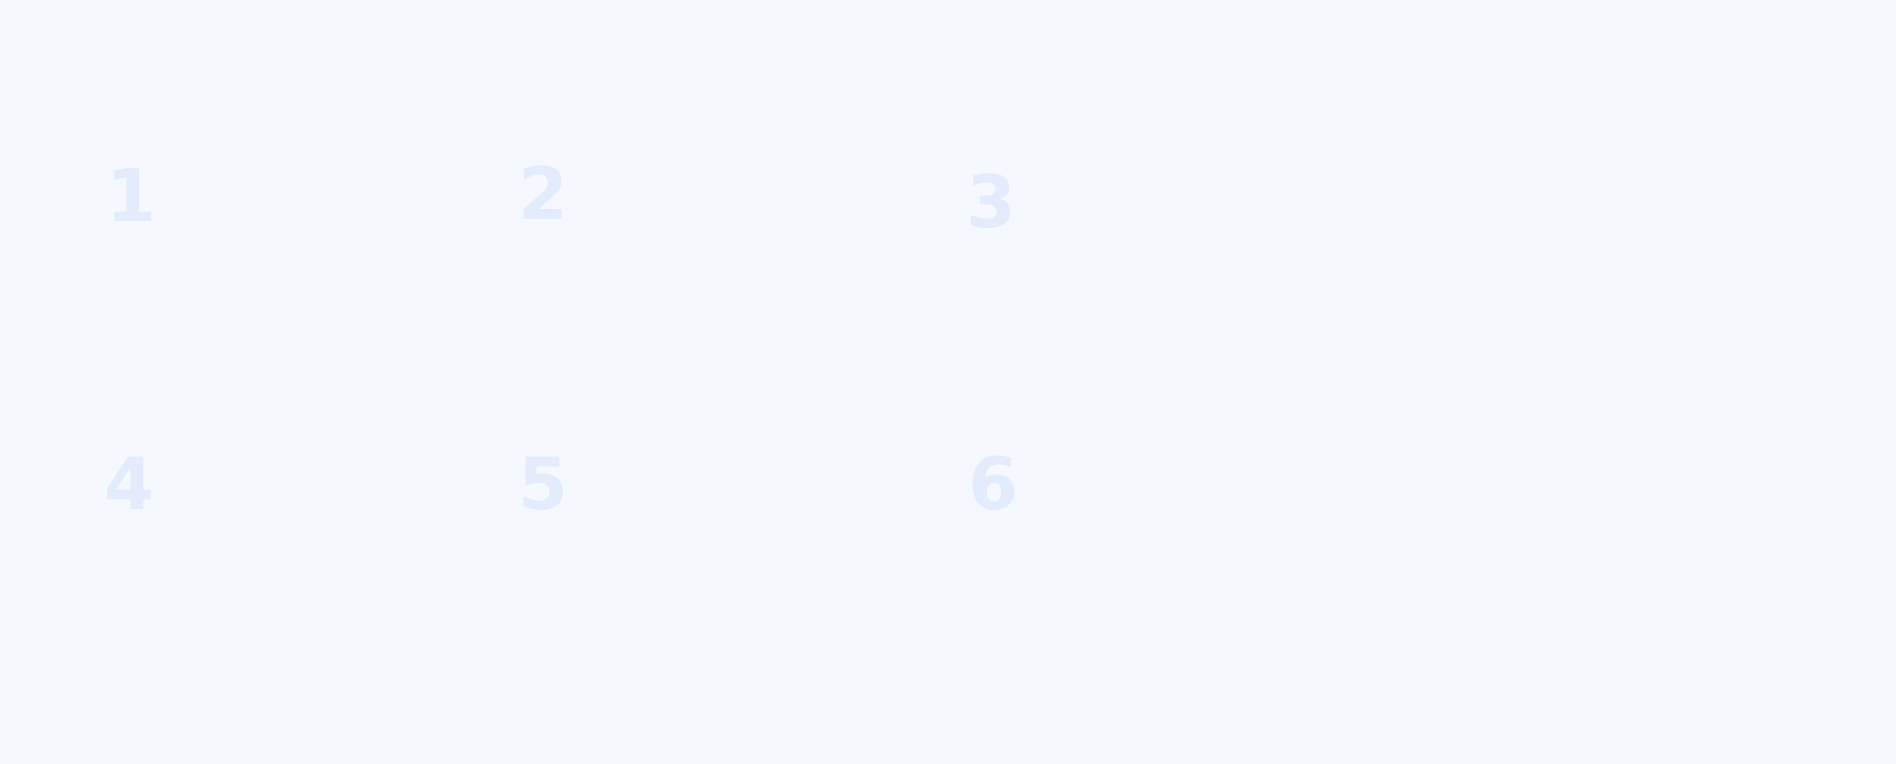 This screenshot has height=764, width=1896. I want to click on grid-number-4: 4, so click(129, 484).